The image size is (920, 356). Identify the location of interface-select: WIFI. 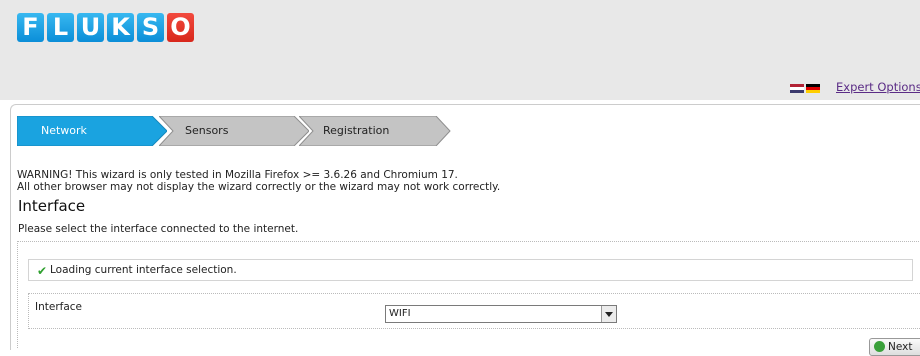
(501, 314).